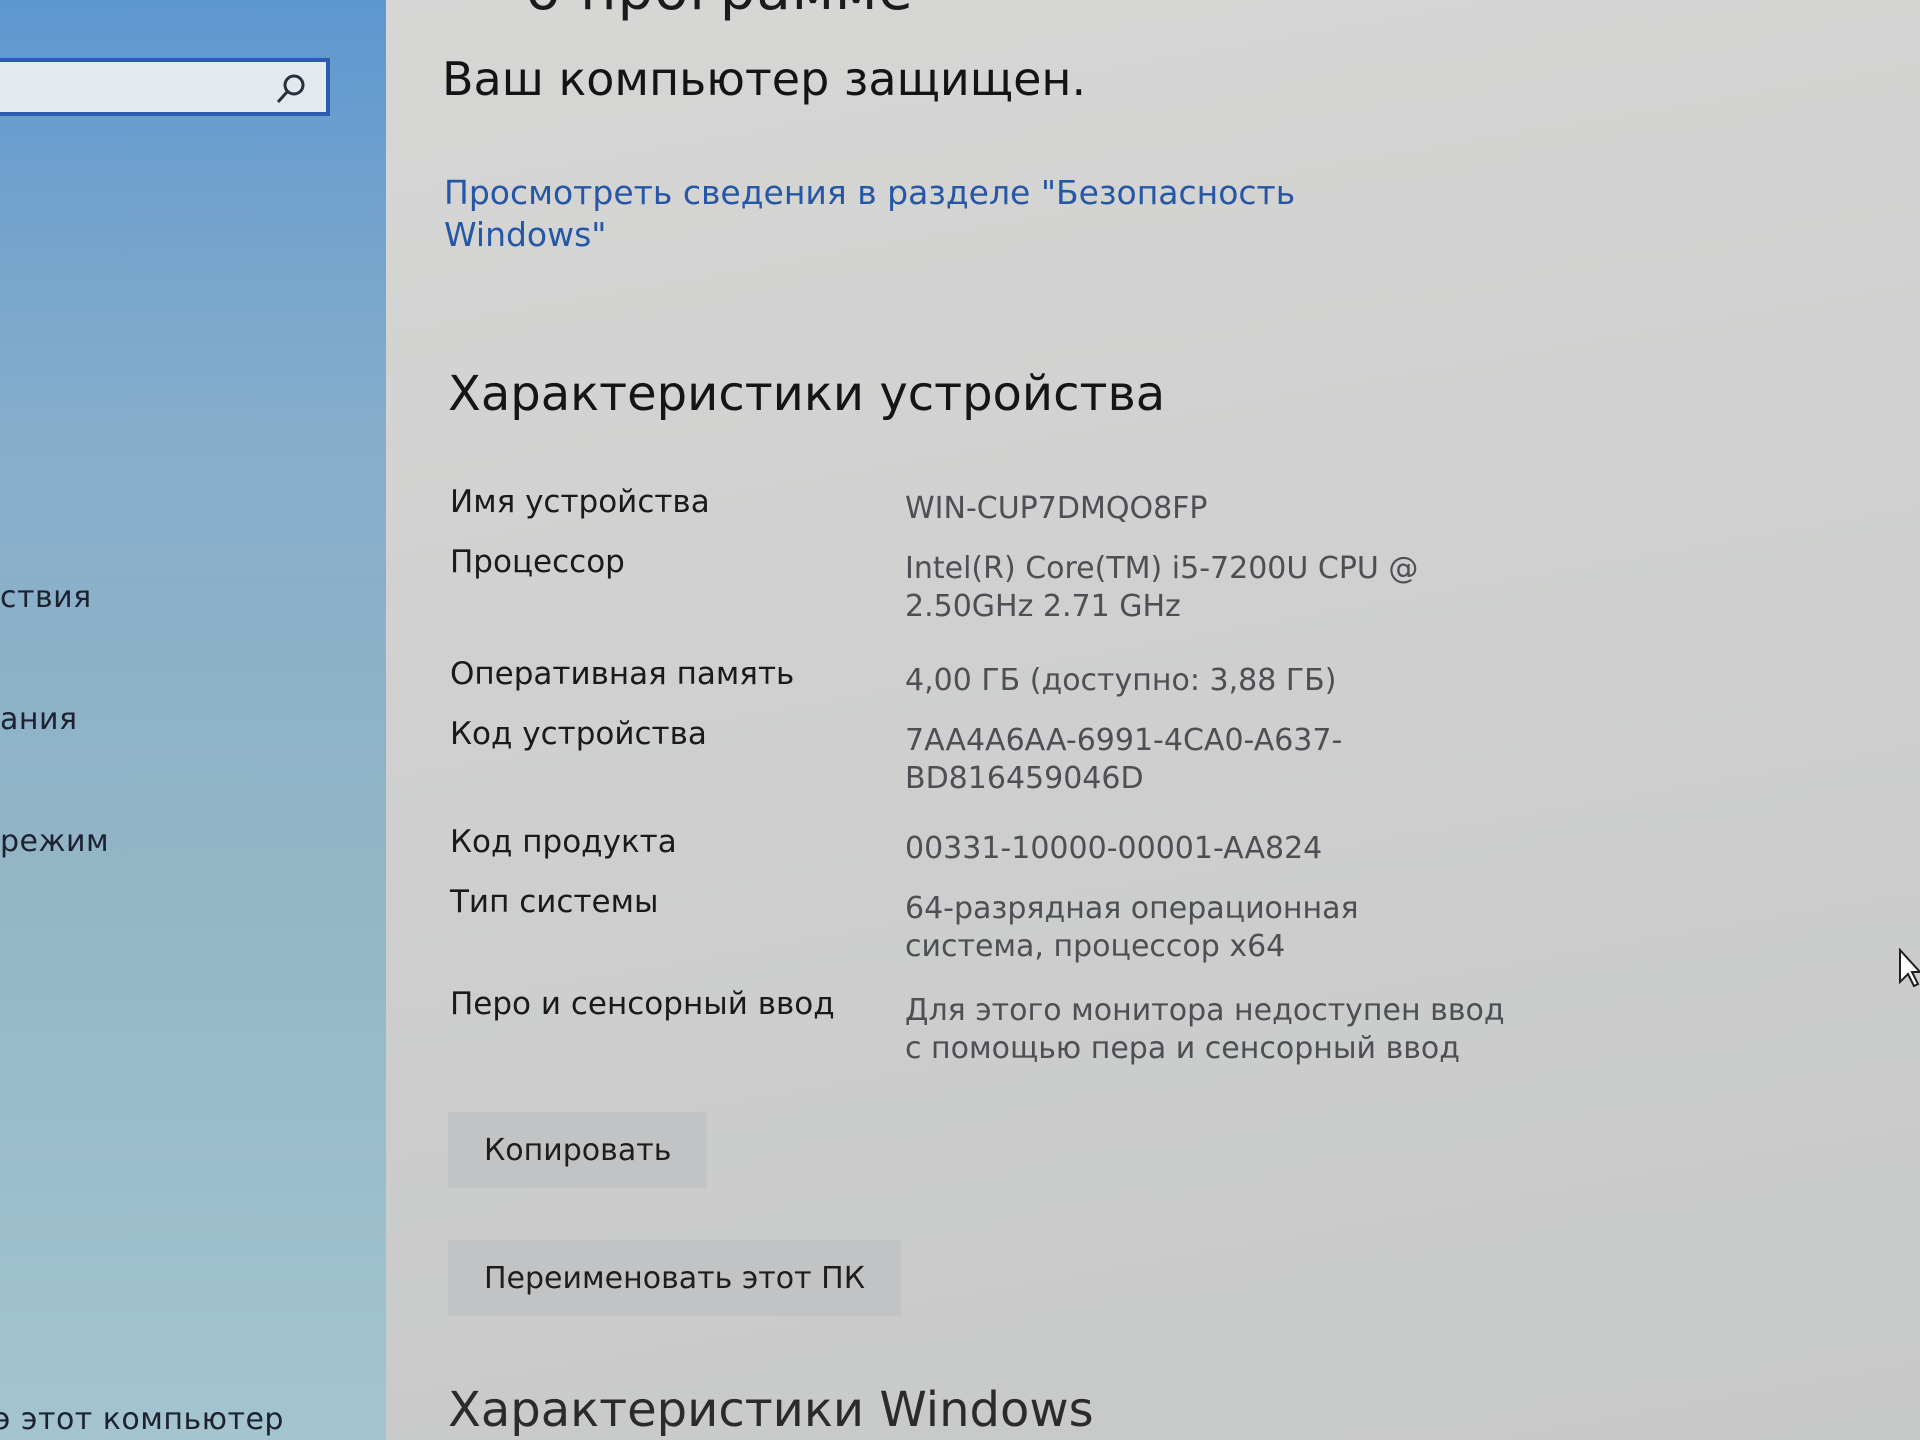 Image resolution: width=1920 pixels, height=1440 pixels. I want to click on search-input, so click(165, 87).